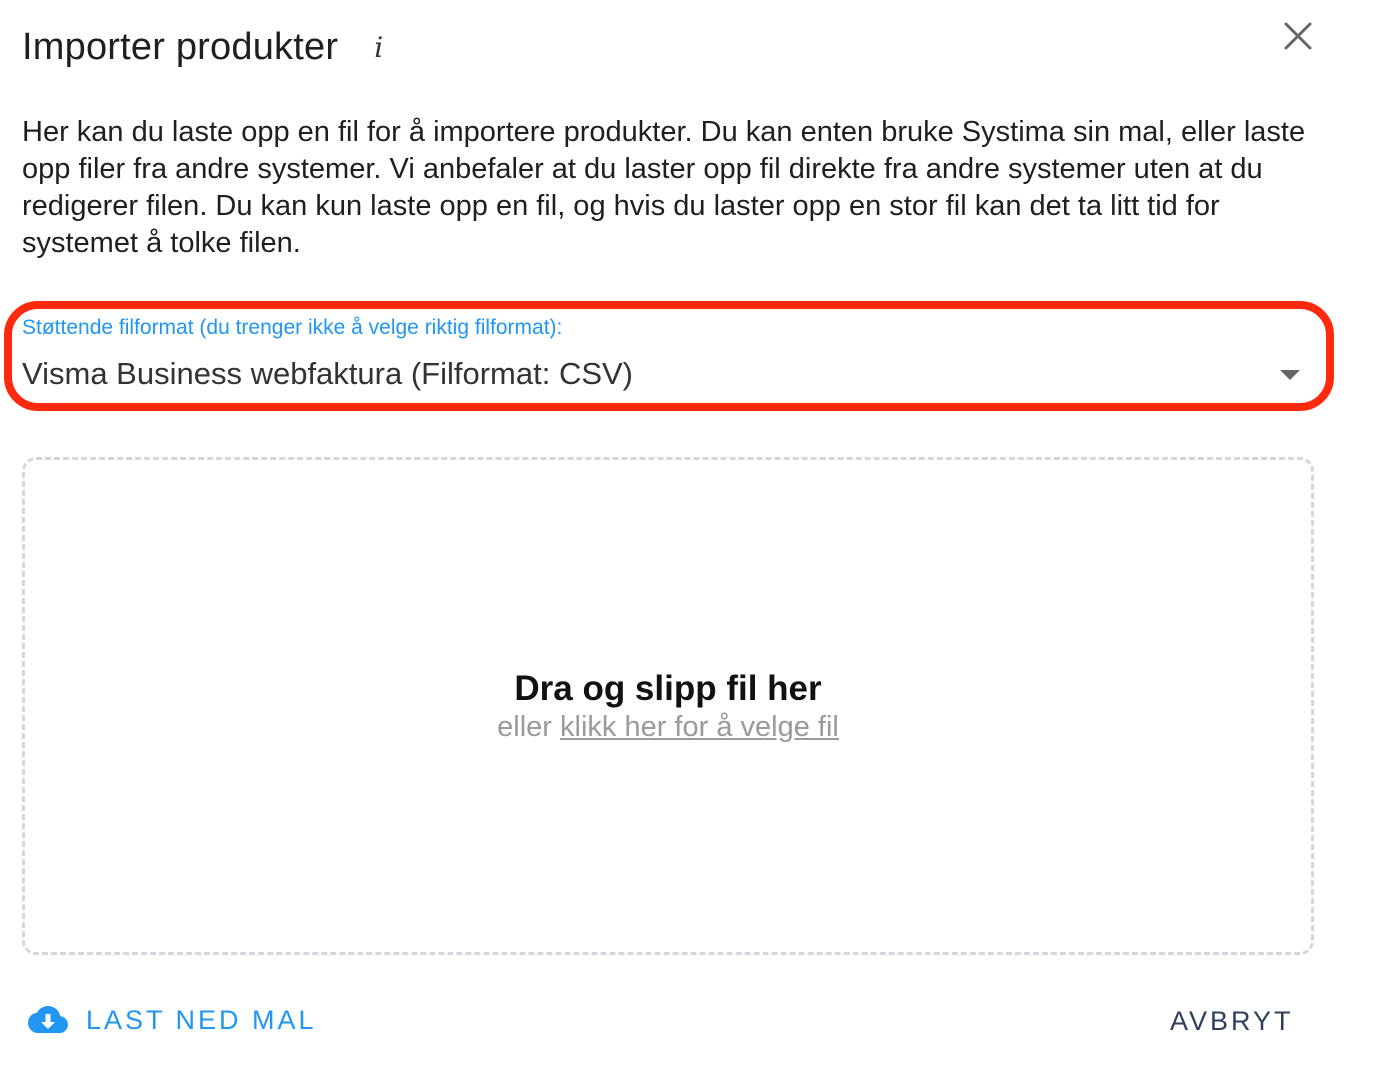  I want to click on download-template-button: LAST NED MAL, so click(172, 1020).